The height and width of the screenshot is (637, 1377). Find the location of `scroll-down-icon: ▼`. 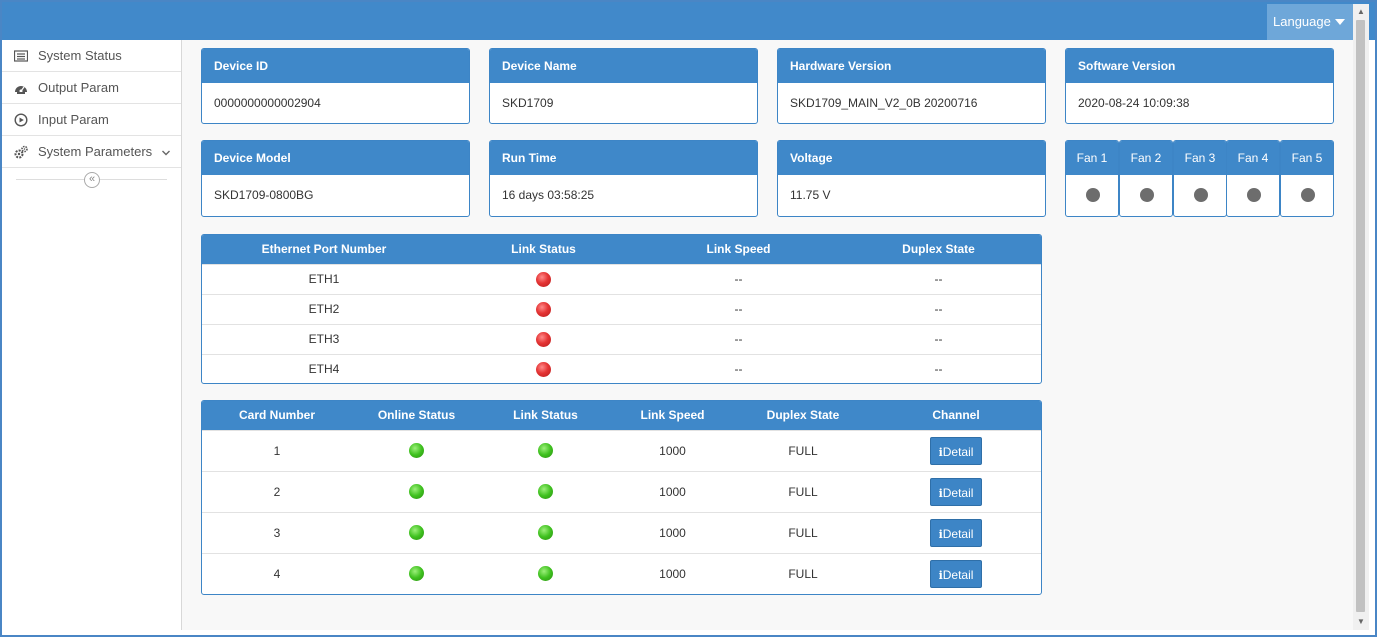

scroll-down-icon: ▼ is located at coordinates (1361, 622).